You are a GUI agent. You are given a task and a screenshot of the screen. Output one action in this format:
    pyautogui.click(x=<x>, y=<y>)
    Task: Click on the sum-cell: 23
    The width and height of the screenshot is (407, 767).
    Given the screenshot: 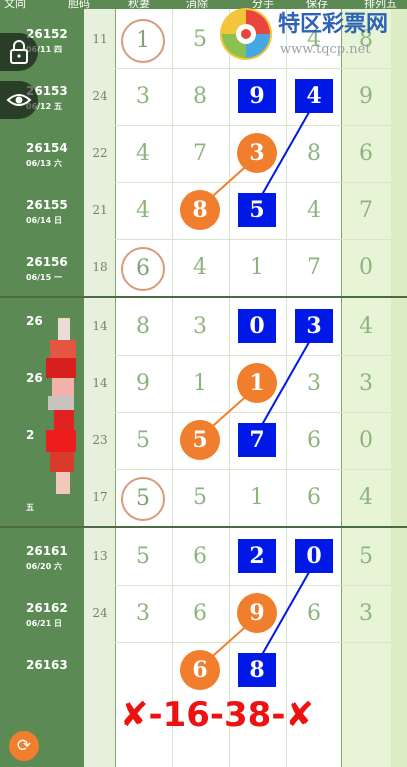 What is the action you would take?
    pyautogui.click(x=100, y=439)
    